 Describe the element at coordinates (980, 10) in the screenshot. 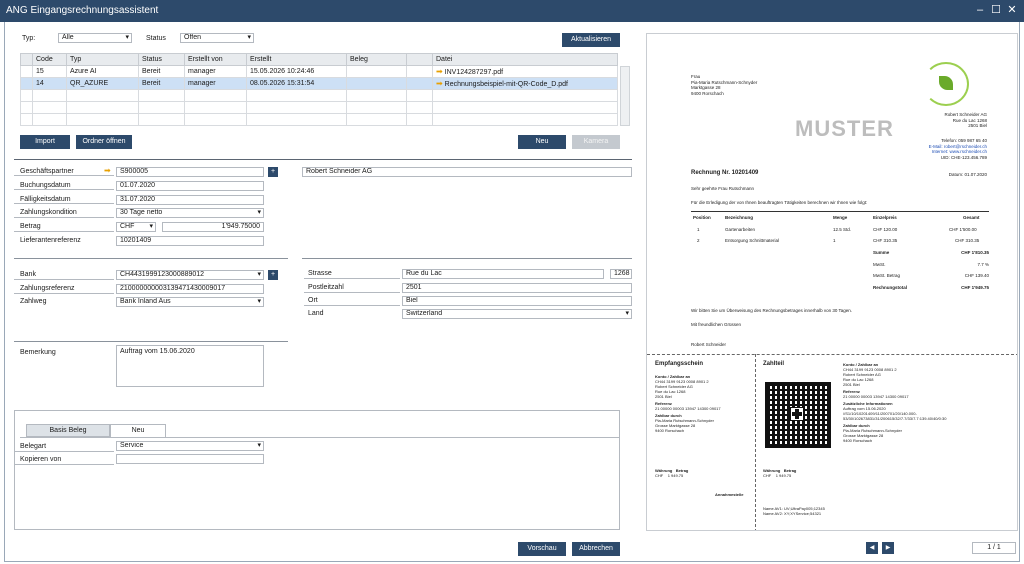

I see `minimize-icon: ‒` at that location.